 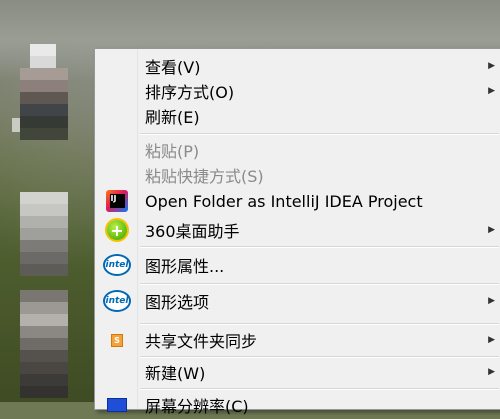 What do you see at coordinates (201, 341) in the screenshot?
I see `menu-item-label: 共享文件夹同步` at bounding box center [201, 341].